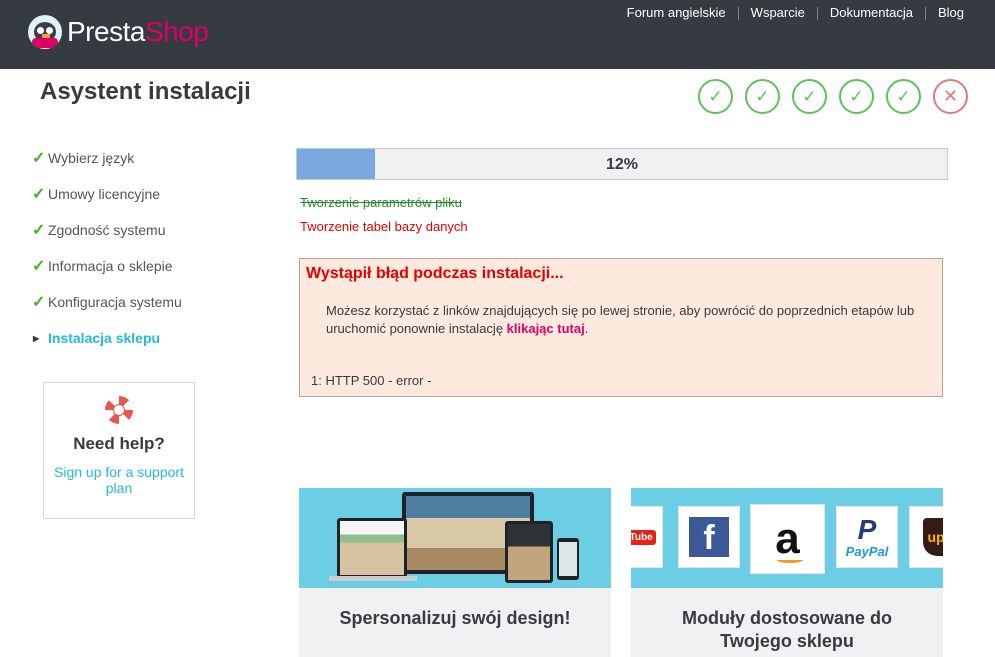 The image size is (995, 657). I want to click on progress-percentage: 12%, so click(622, 164).